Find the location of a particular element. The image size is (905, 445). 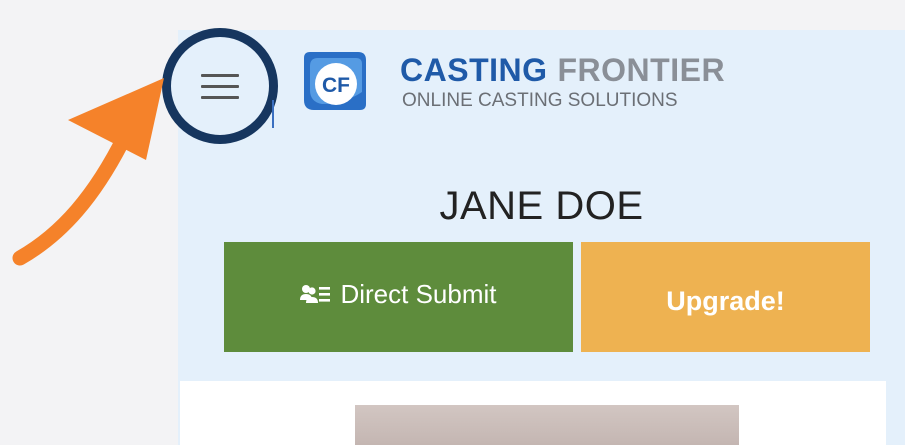

users-list-icon is located at coordinates (315, 294).